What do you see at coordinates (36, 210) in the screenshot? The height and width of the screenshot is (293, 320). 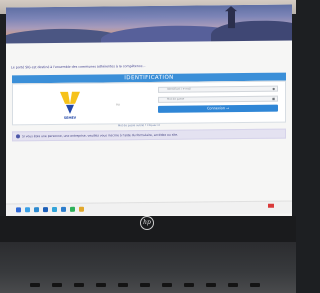 I see `taskview-icon` at bounding box center [36, 210].